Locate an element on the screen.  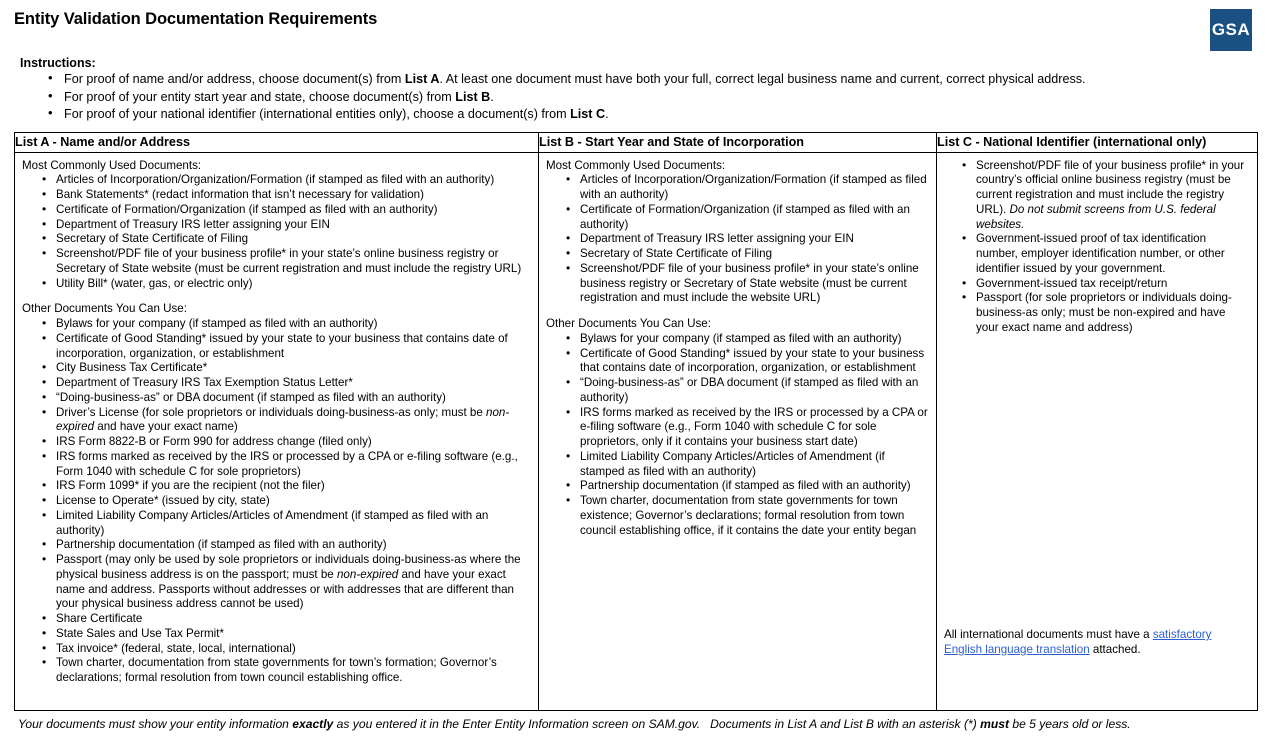
translation-note-suffix: attached. is located at coordinates (1115, 649).